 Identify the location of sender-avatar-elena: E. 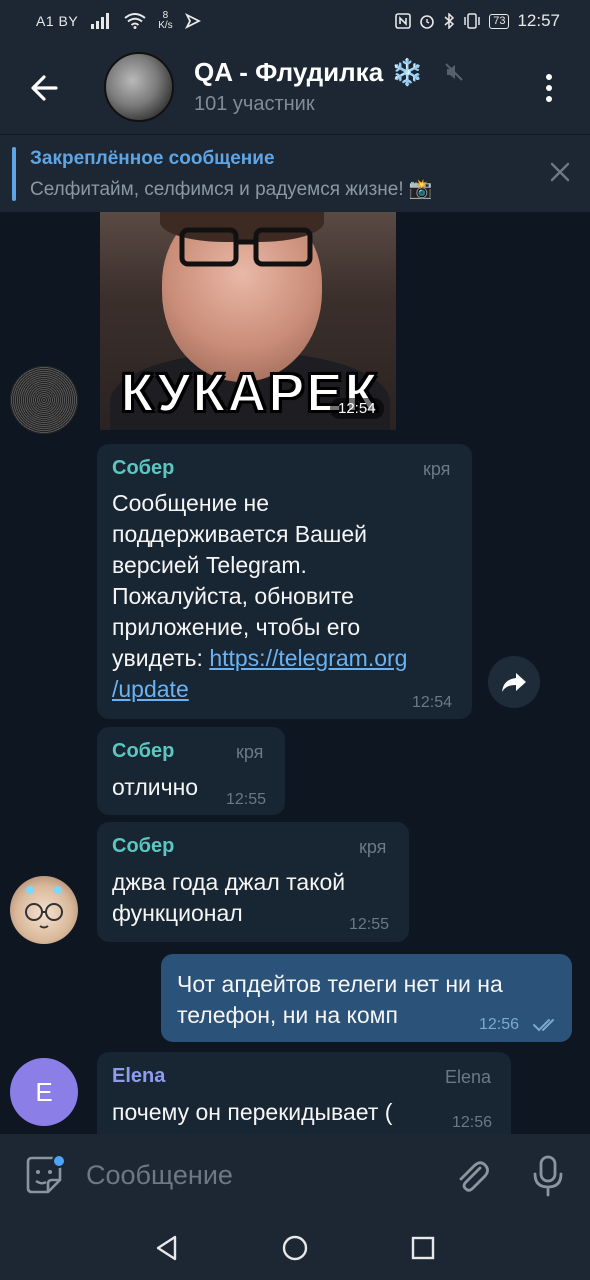
(44, 1092).